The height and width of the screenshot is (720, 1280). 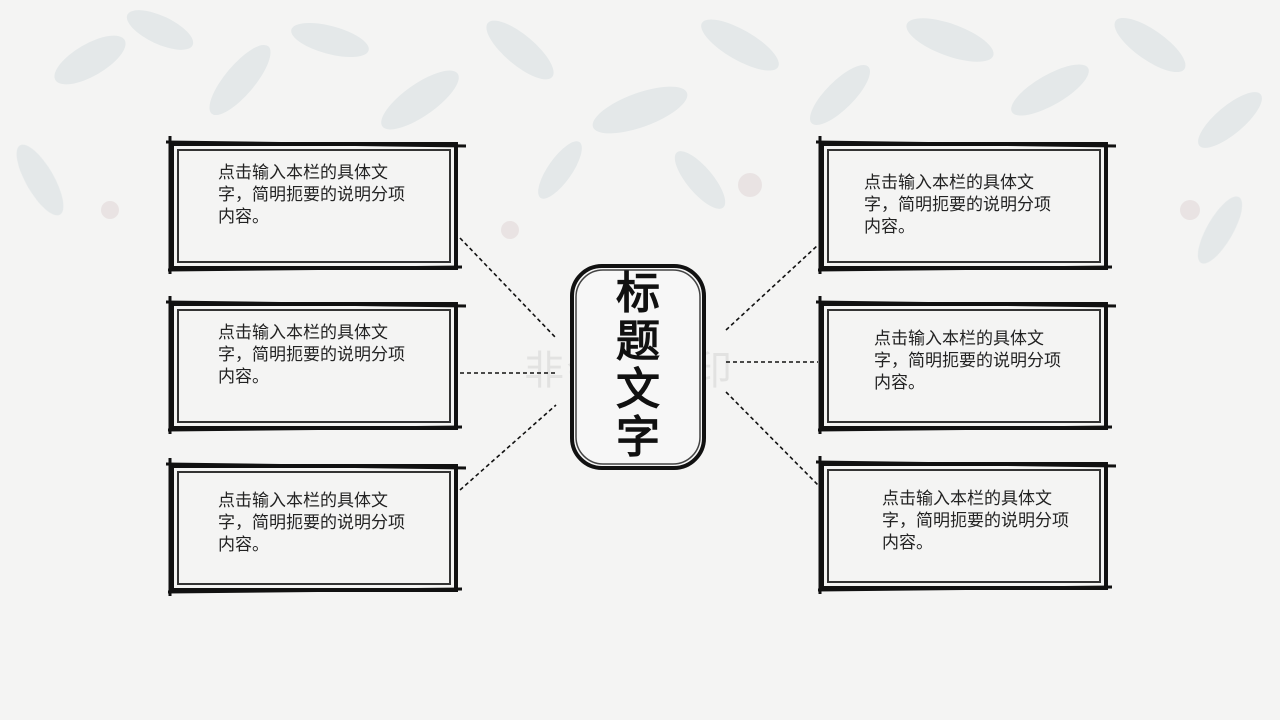 I want to click on item-box-top-right: 点击输入本栏的具体文字，简明扼要的说明分项内容。, so click(x=966, y=205).